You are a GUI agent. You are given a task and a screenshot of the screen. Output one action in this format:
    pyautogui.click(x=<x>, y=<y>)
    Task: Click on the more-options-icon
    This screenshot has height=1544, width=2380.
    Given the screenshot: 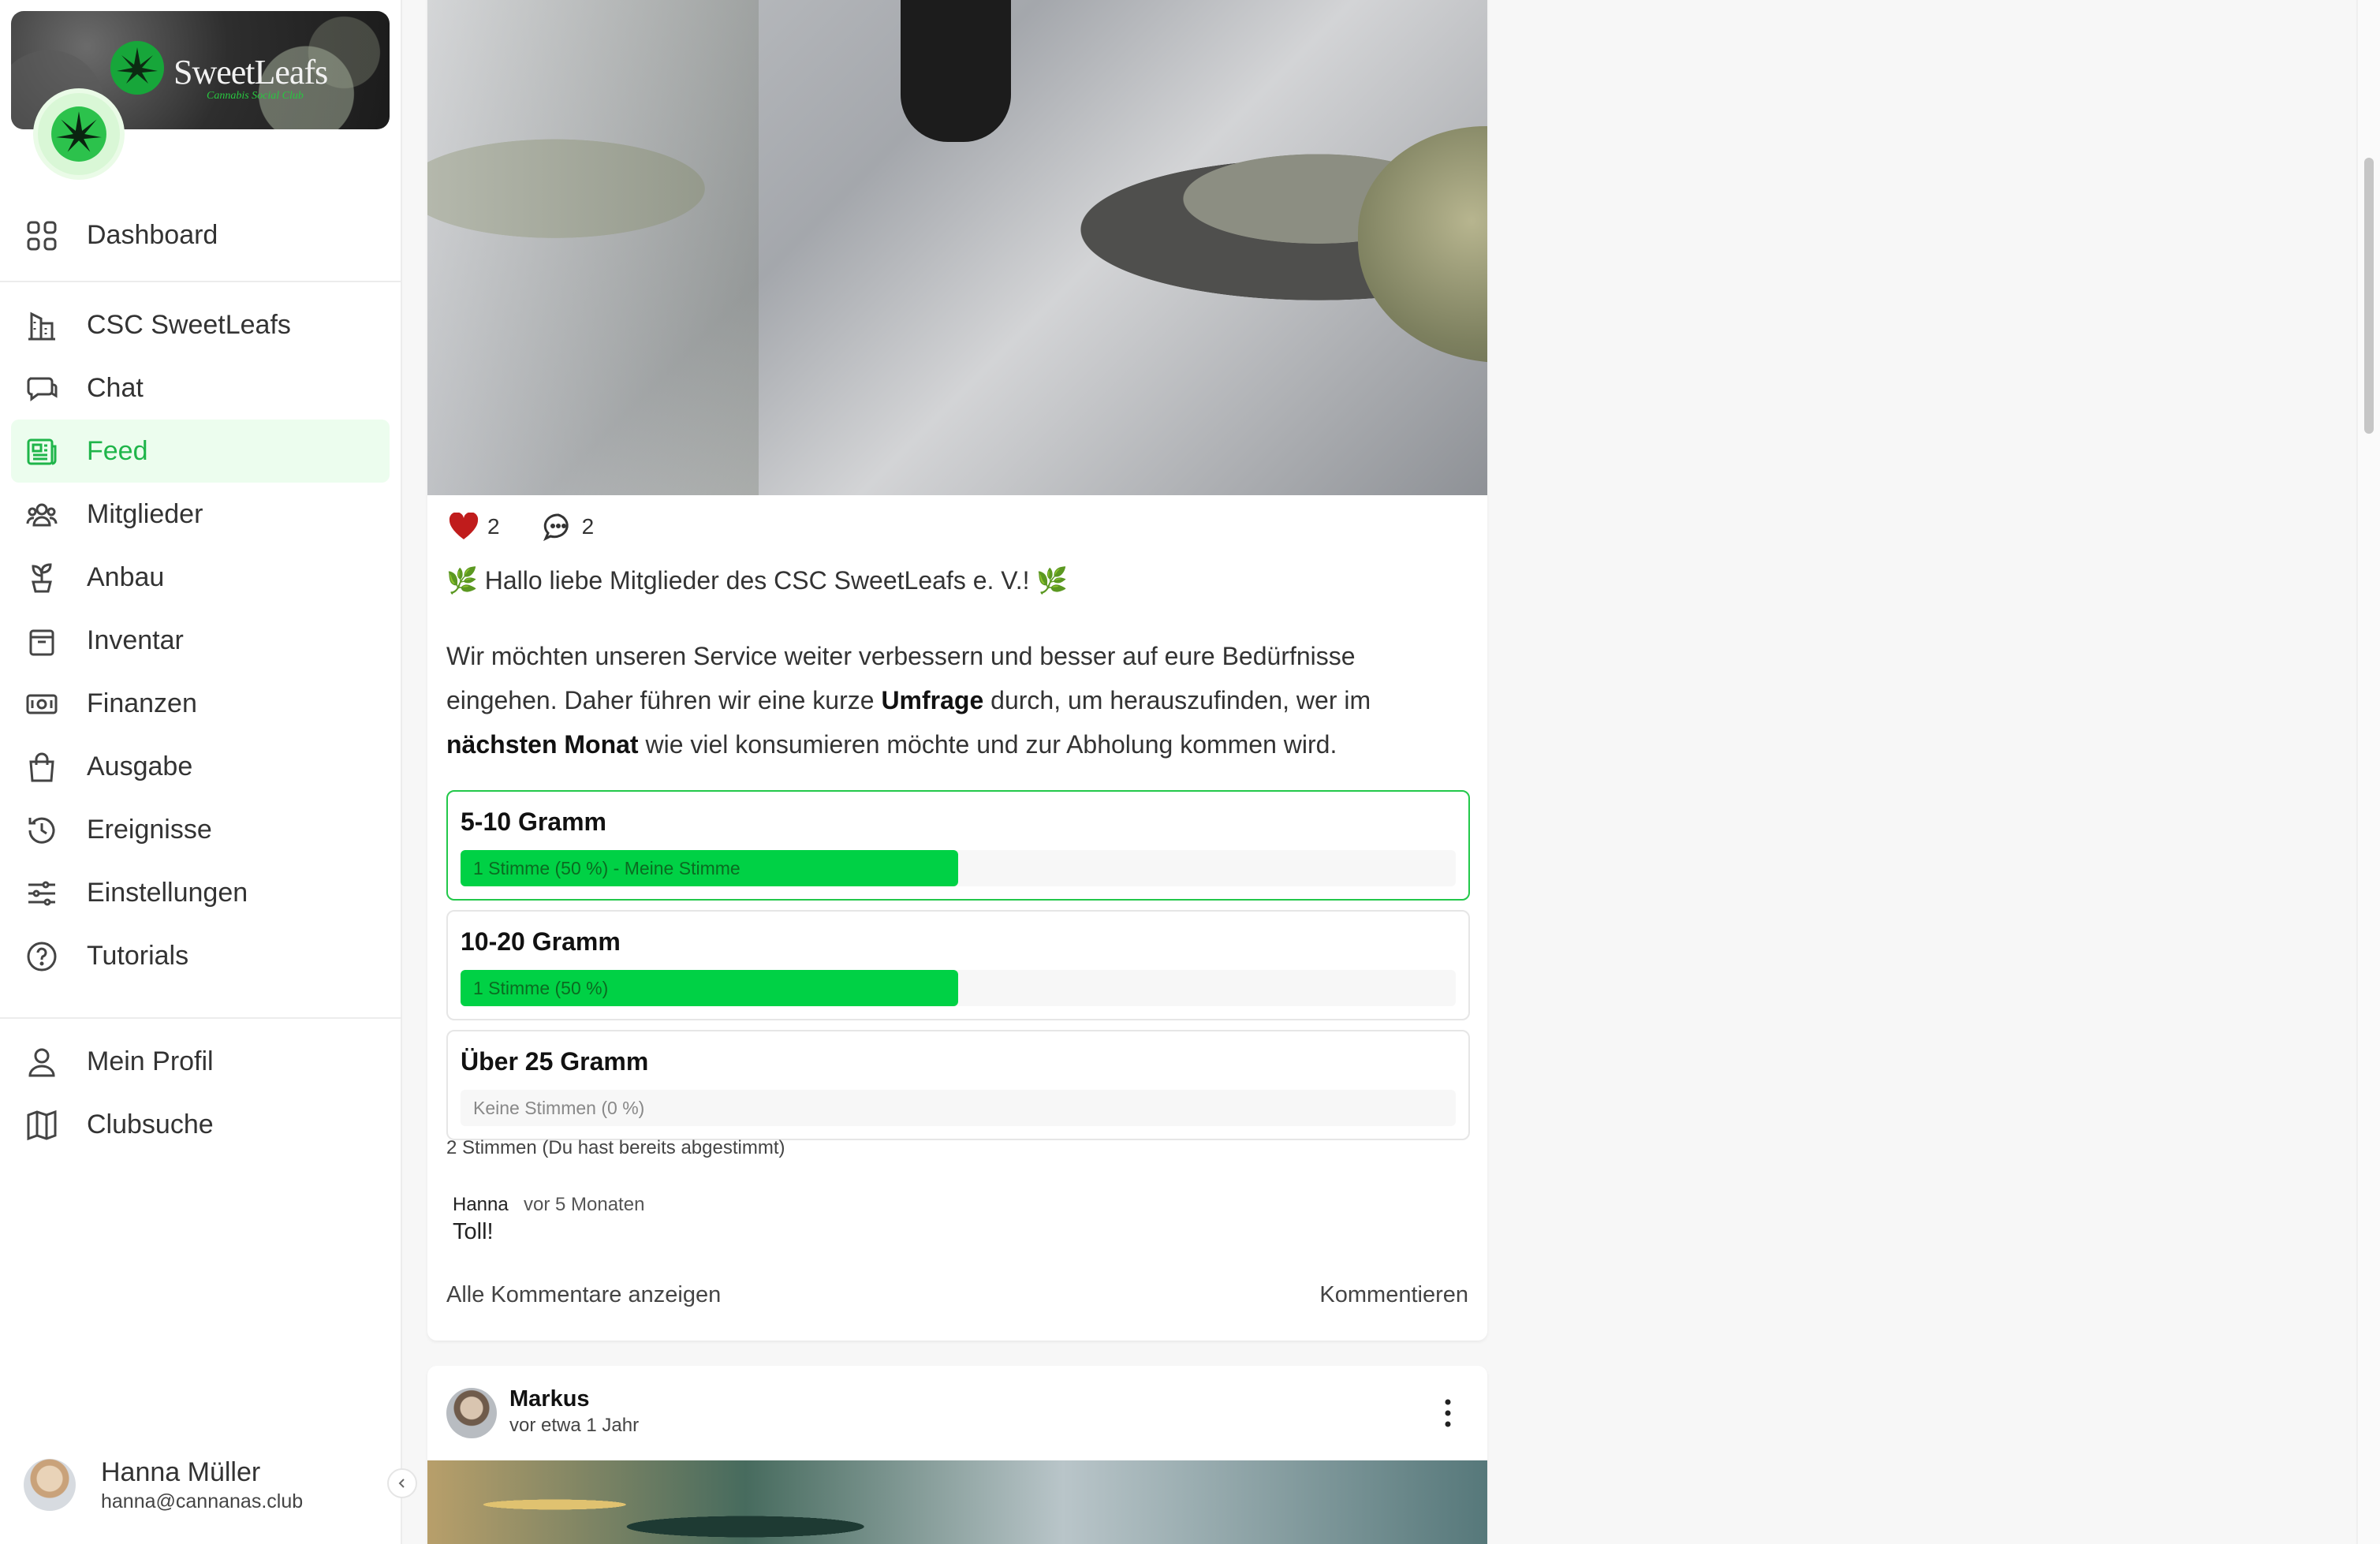 What is the action you would take?
    pyautogui.click(x=1448, y=1413)
    